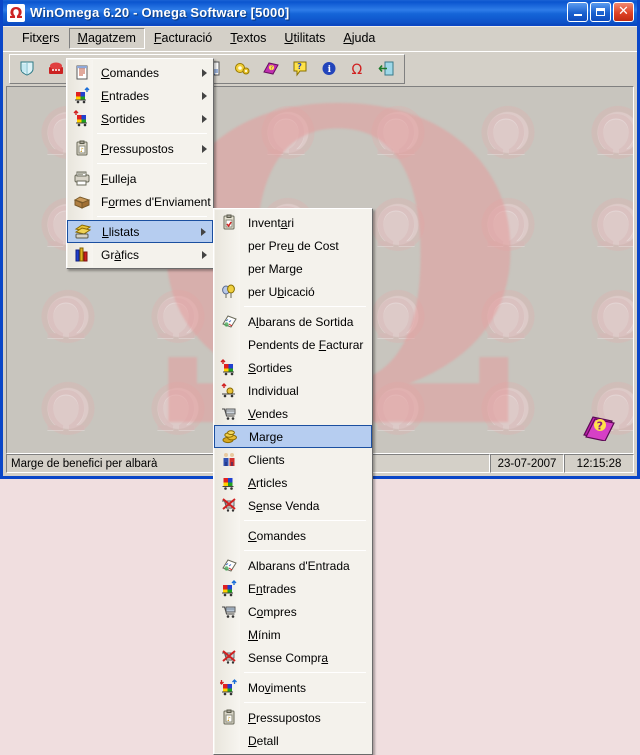  What do you see at coordinates (301, 321) in the screenshot?
I see `menu-item-label: Albarans de Sortida` at bounding box center [301, 321].